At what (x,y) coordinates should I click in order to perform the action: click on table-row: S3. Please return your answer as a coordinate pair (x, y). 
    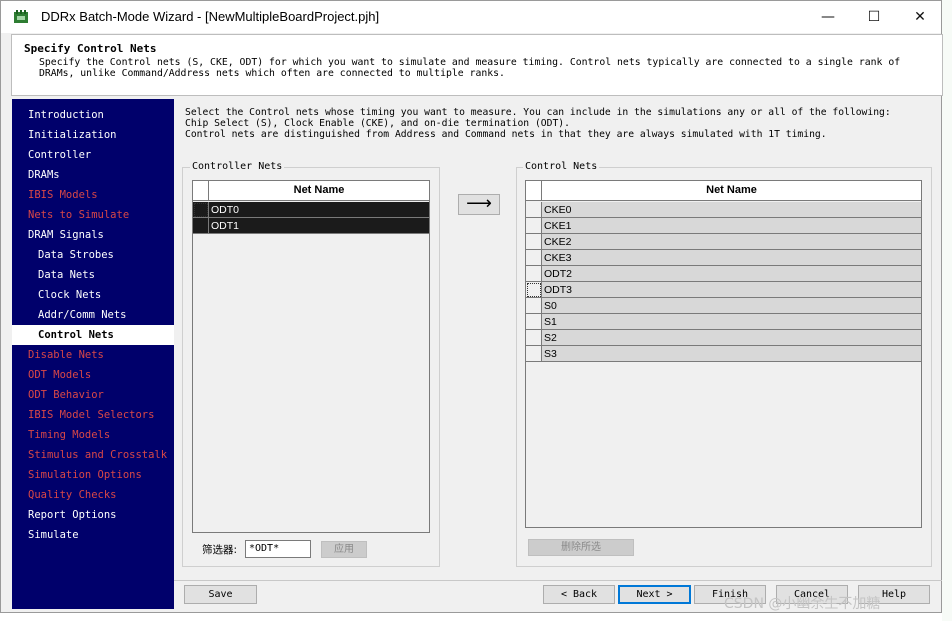
    Looking at the image, I should click on (723, 354).